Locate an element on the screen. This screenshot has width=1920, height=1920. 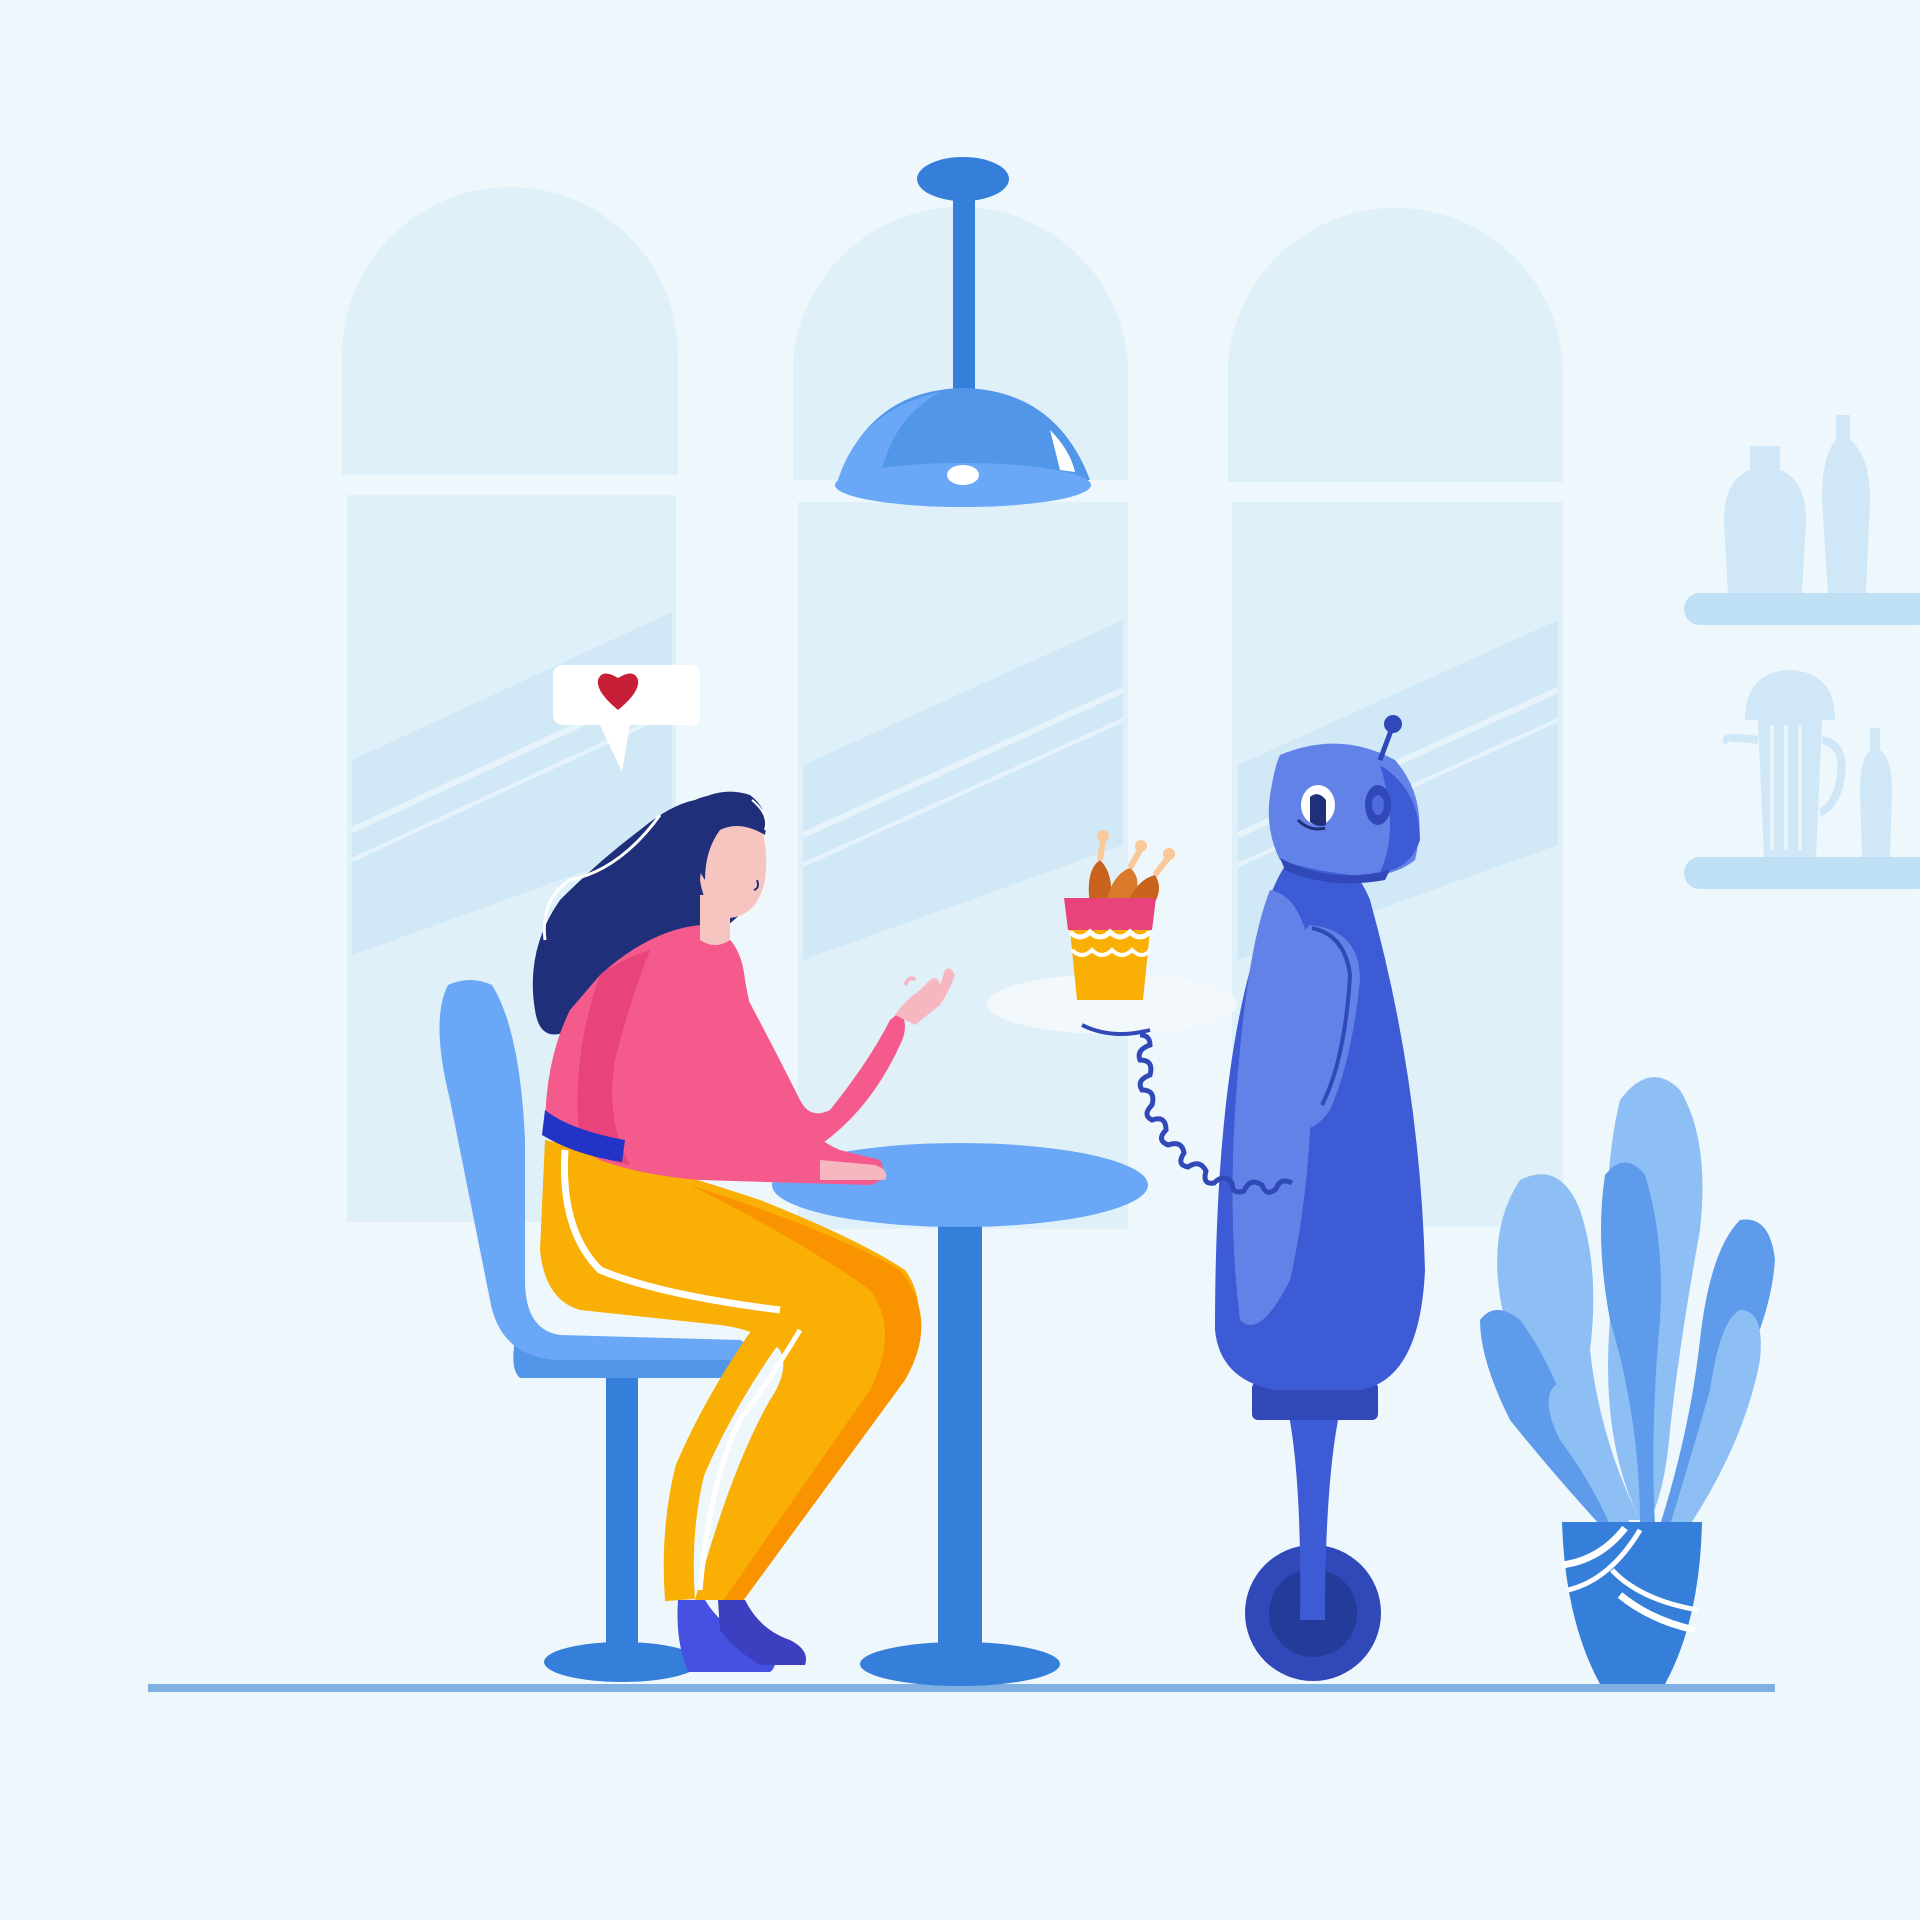
shelf-upper is located at coordinates (1802, 609).